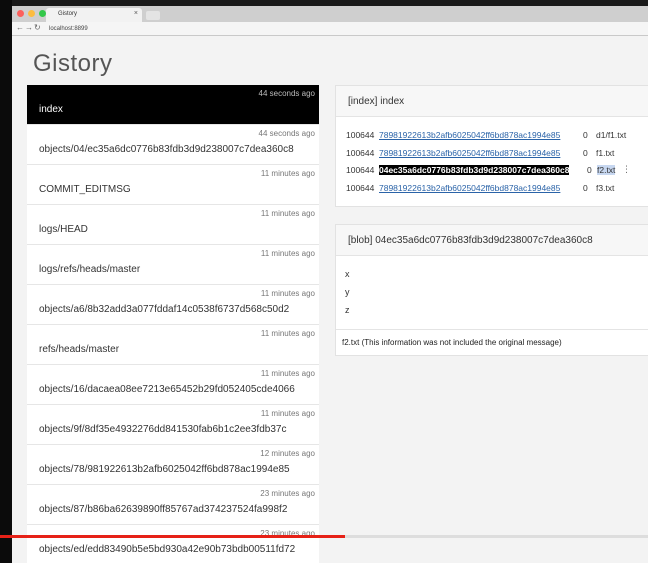 This screenshot has width=648, height=563. I want to click on history-item-time: 23 minutes ago, so click(287, 493).